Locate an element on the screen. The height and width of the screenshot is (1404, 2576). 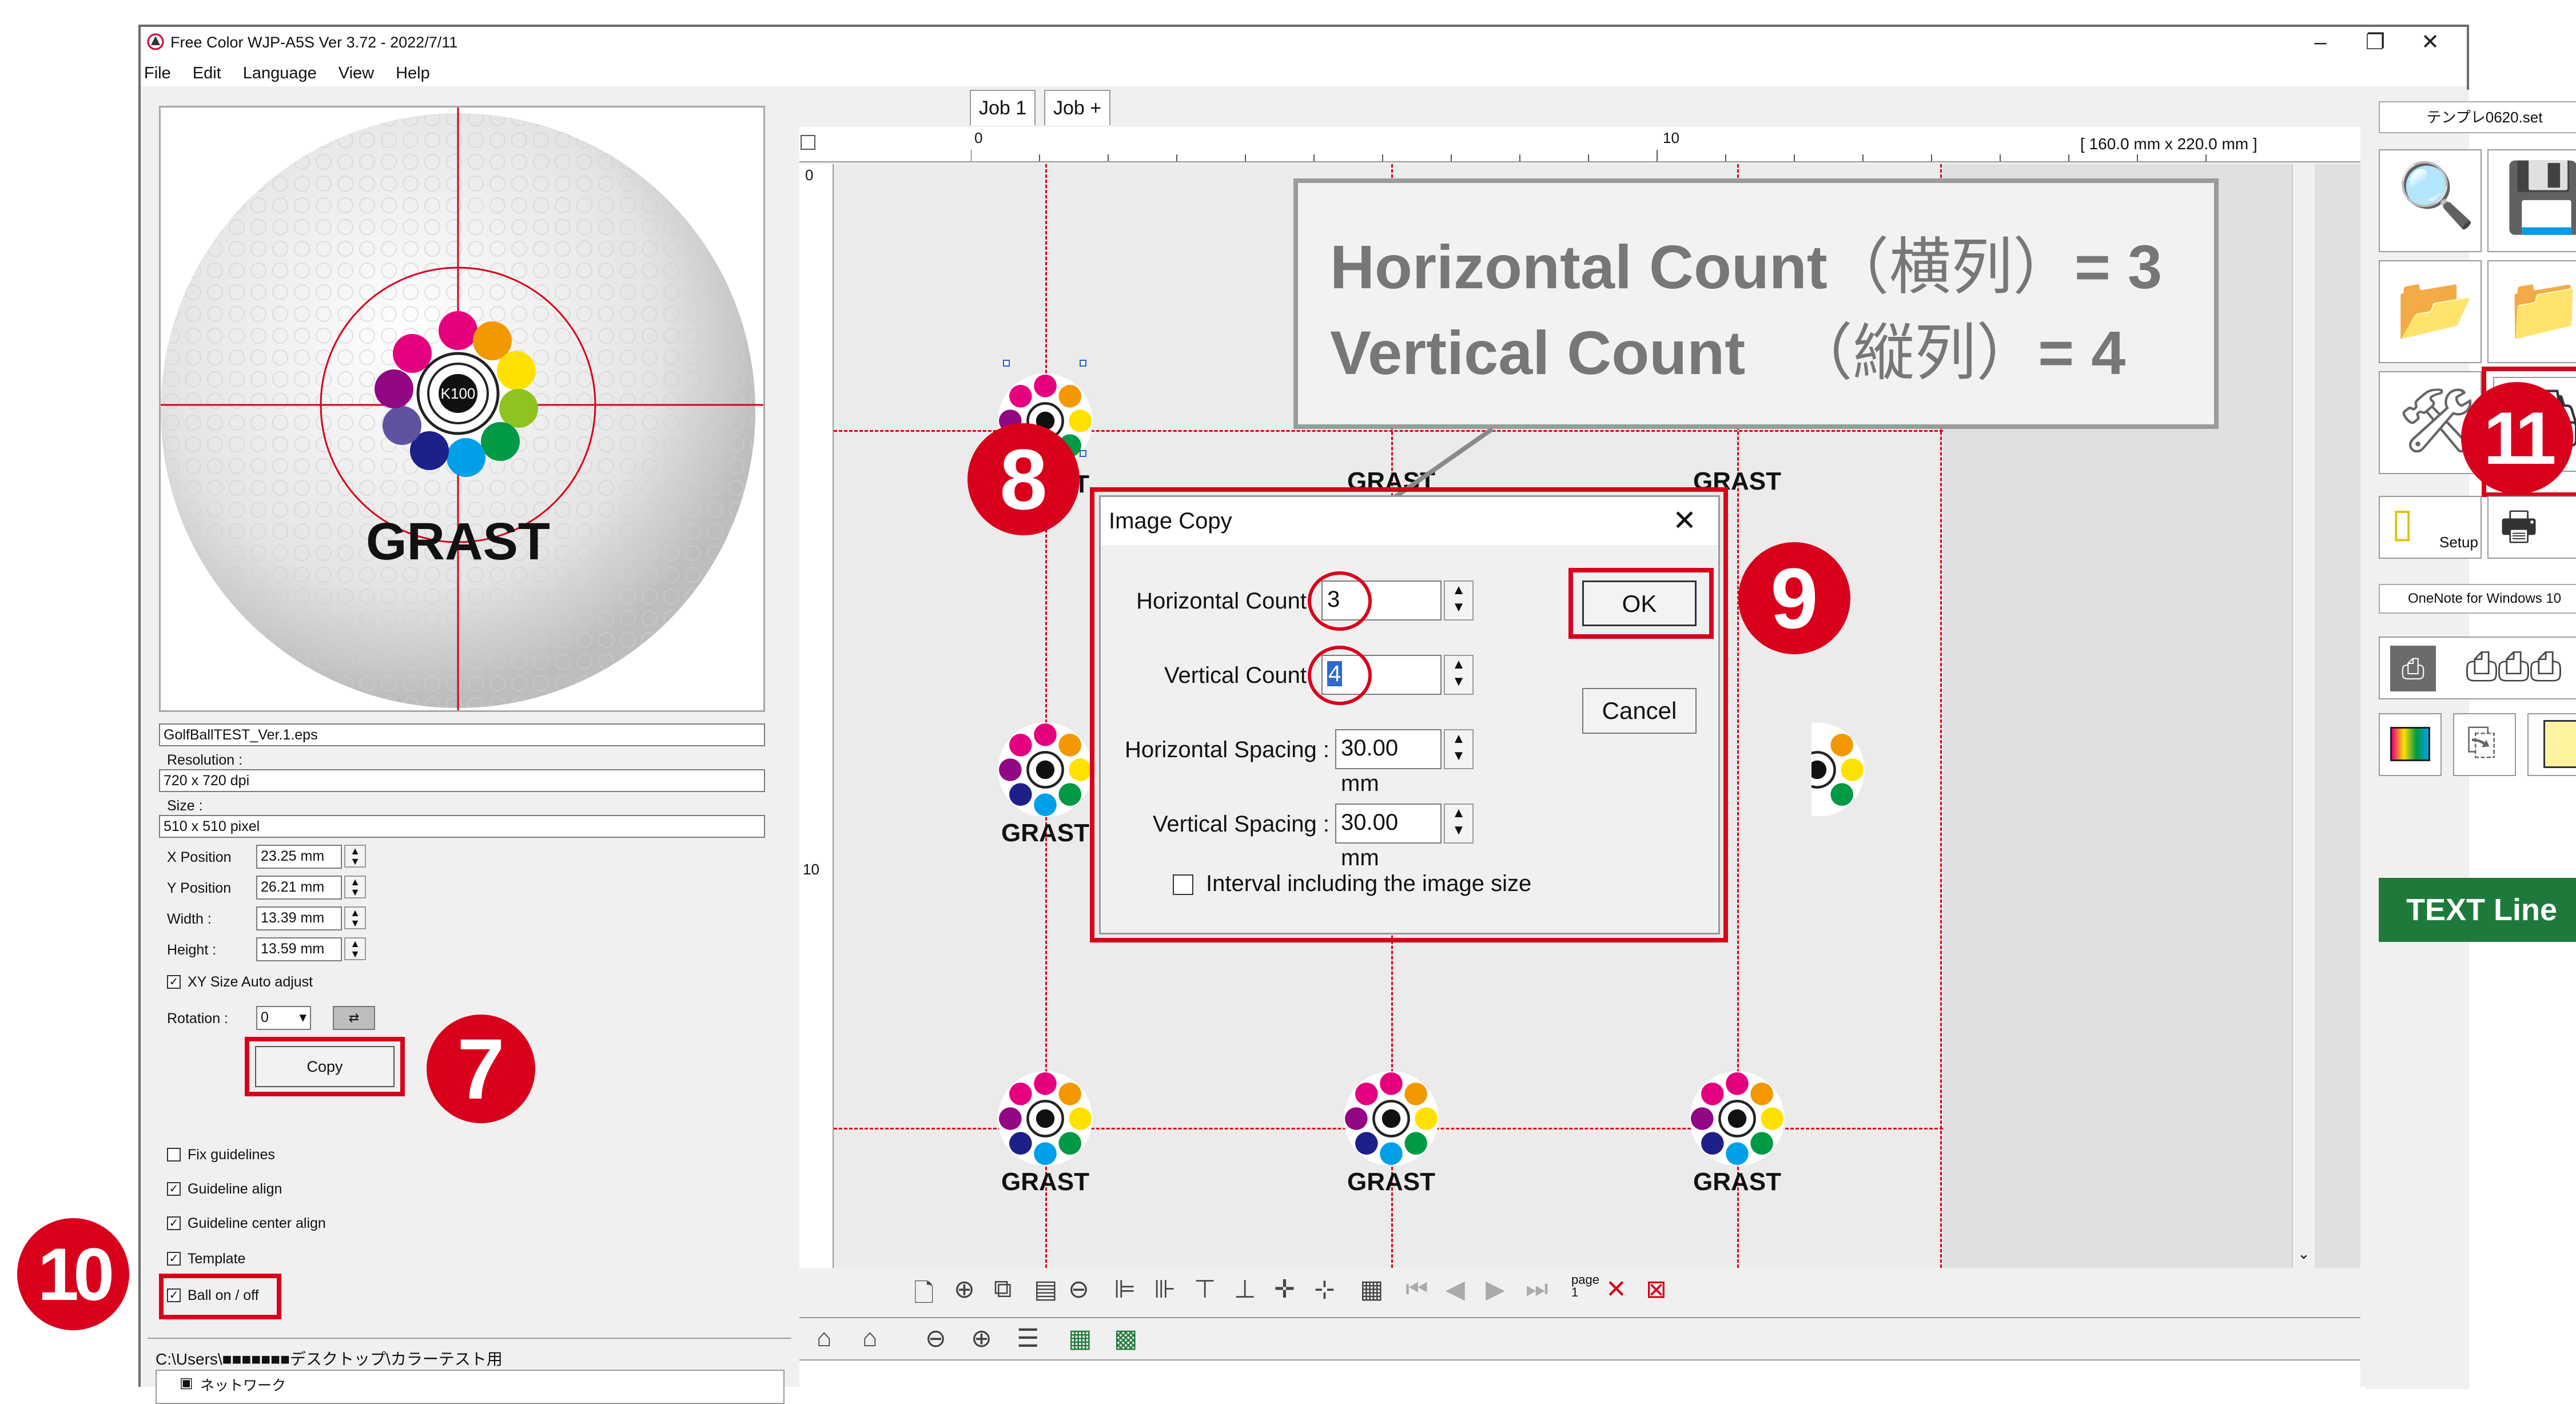
height-input: 13.59 mm is located at coordinates (299, 949).